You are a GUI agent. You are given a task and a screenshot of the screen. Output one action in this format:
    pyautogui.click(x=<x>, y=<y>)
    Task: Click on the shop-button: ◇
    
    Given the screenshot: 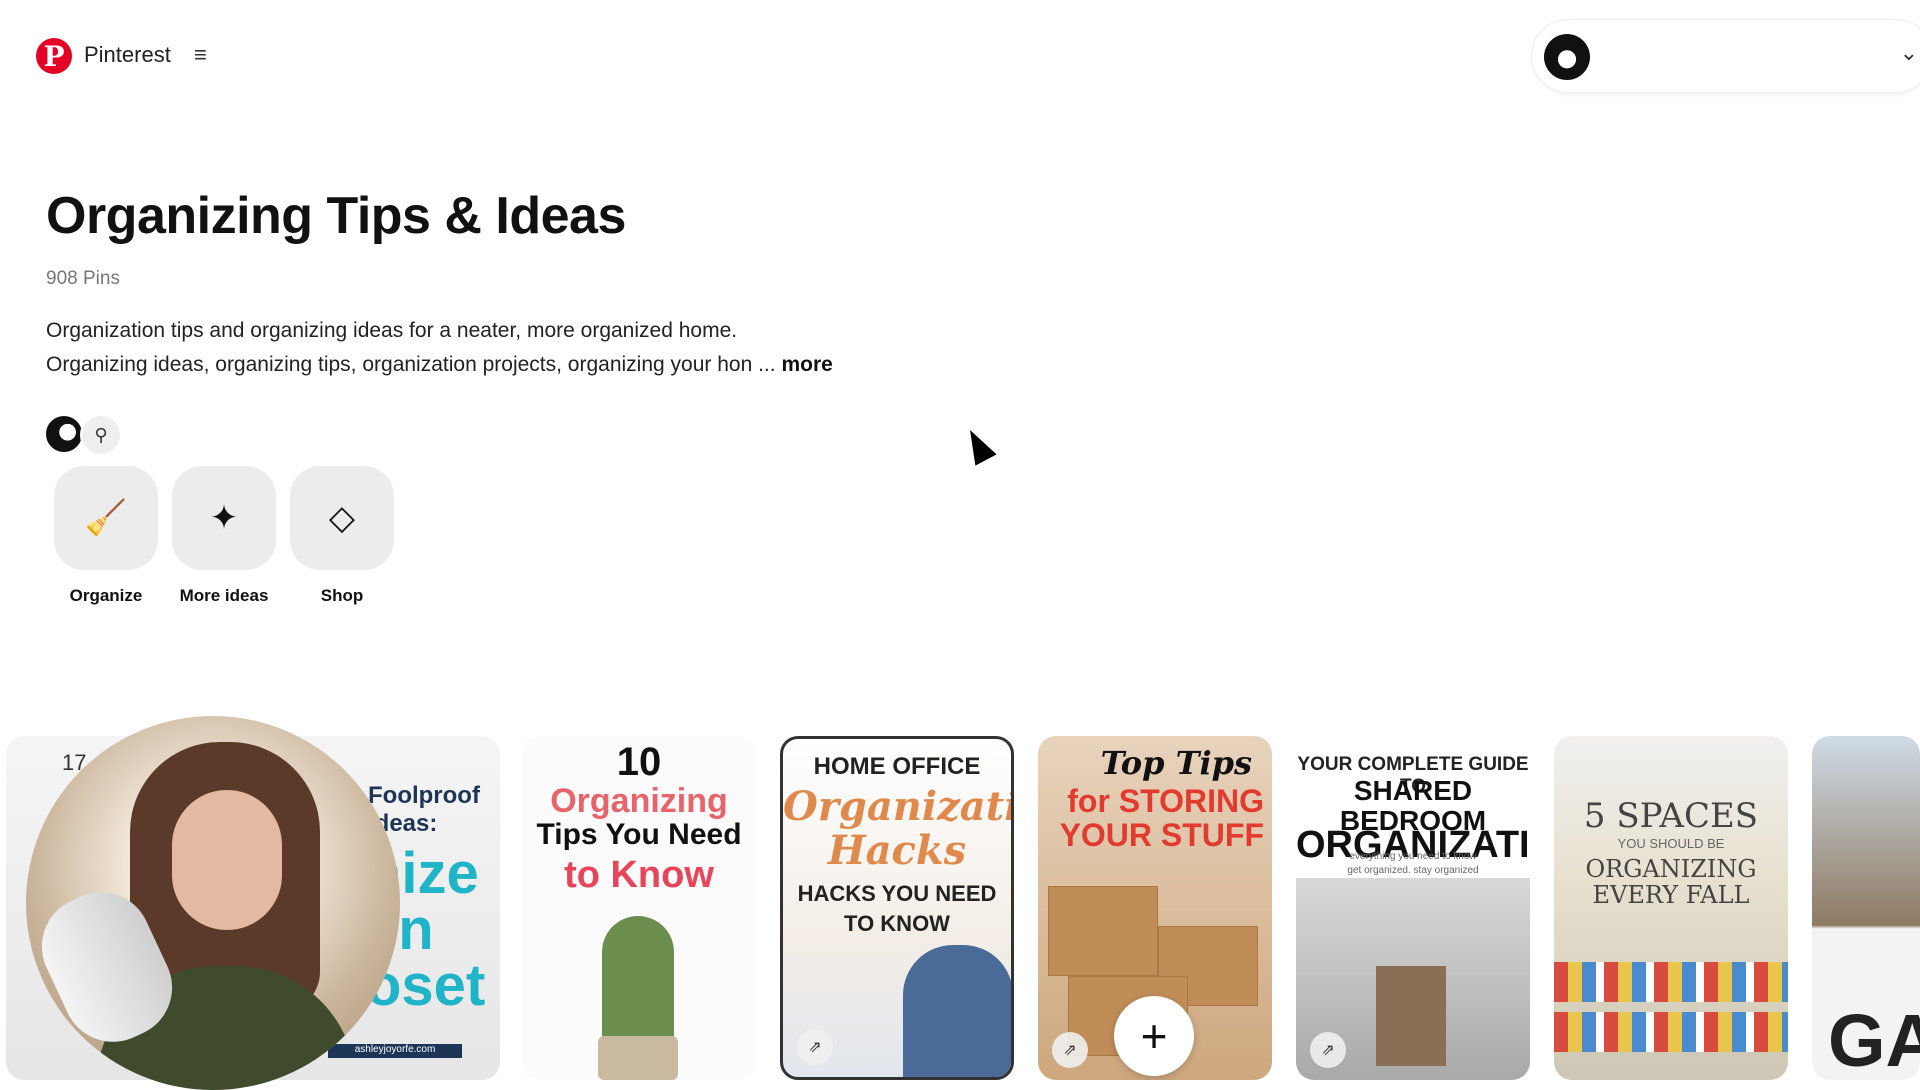 What is the action you would take?
    pyautogui.click(x=342, y=518)
    